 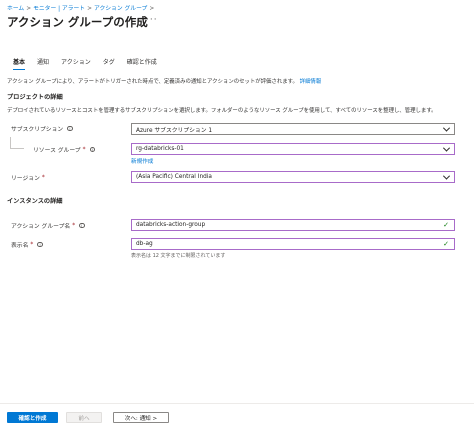 I want to click on tab-actions: アクション, so click(x=76, y=63).